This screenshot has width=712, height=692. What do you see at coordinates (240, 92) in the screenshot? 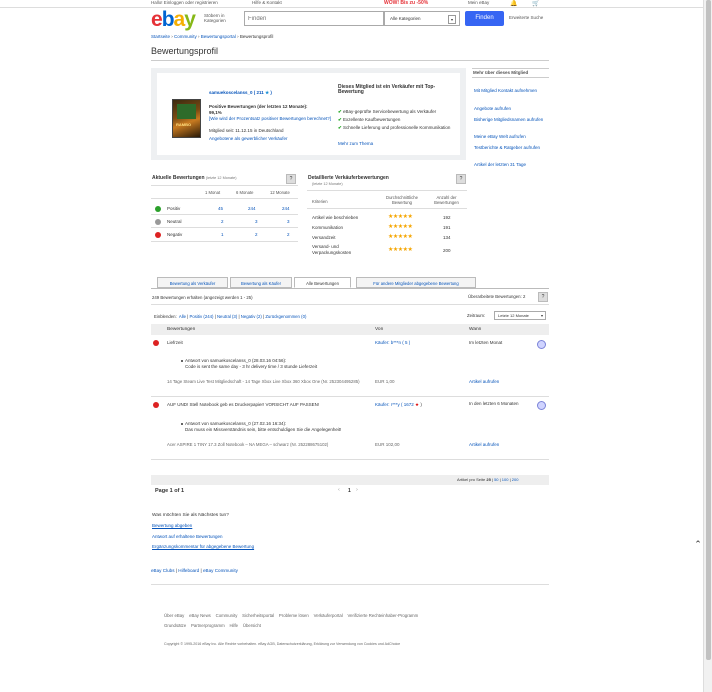
I see `profile-username: samuekoscelanss_0 ( 211 ★ )` at bounding box center [240, 92].